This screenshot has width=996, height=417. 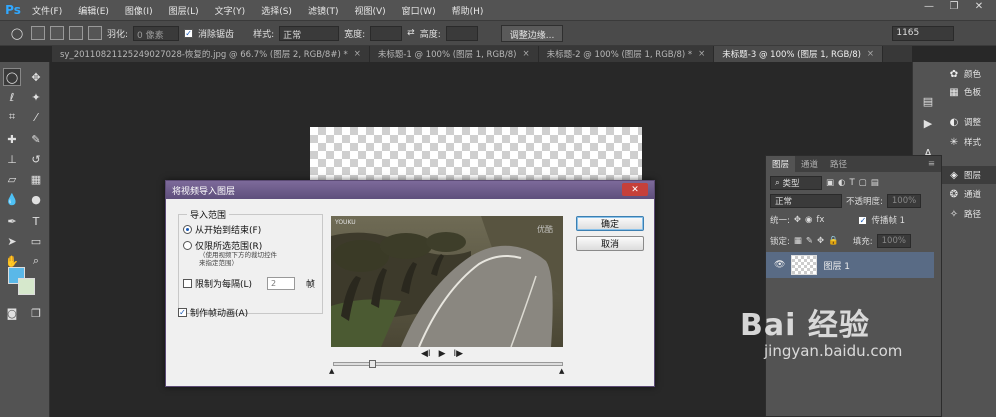 I want to click on zoom-tool-icon: ⌕, so click(x=36, y=261).